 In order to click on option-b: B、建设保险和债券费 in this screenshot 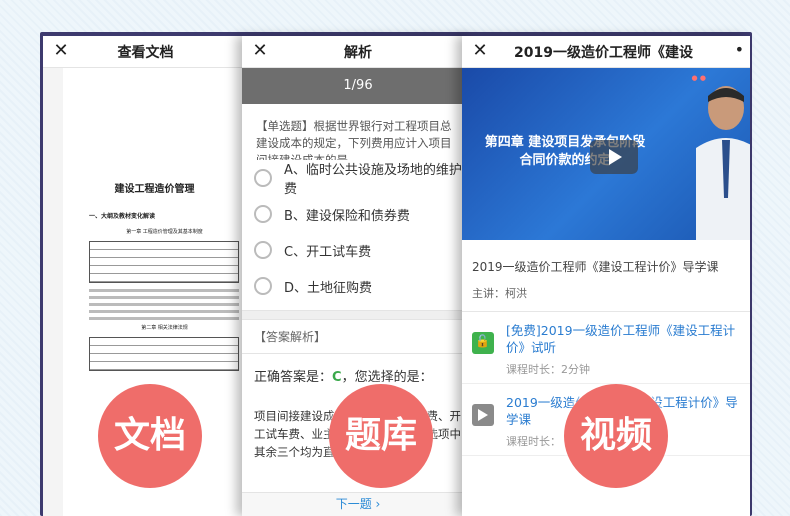, I will do `click(358, 214)`.